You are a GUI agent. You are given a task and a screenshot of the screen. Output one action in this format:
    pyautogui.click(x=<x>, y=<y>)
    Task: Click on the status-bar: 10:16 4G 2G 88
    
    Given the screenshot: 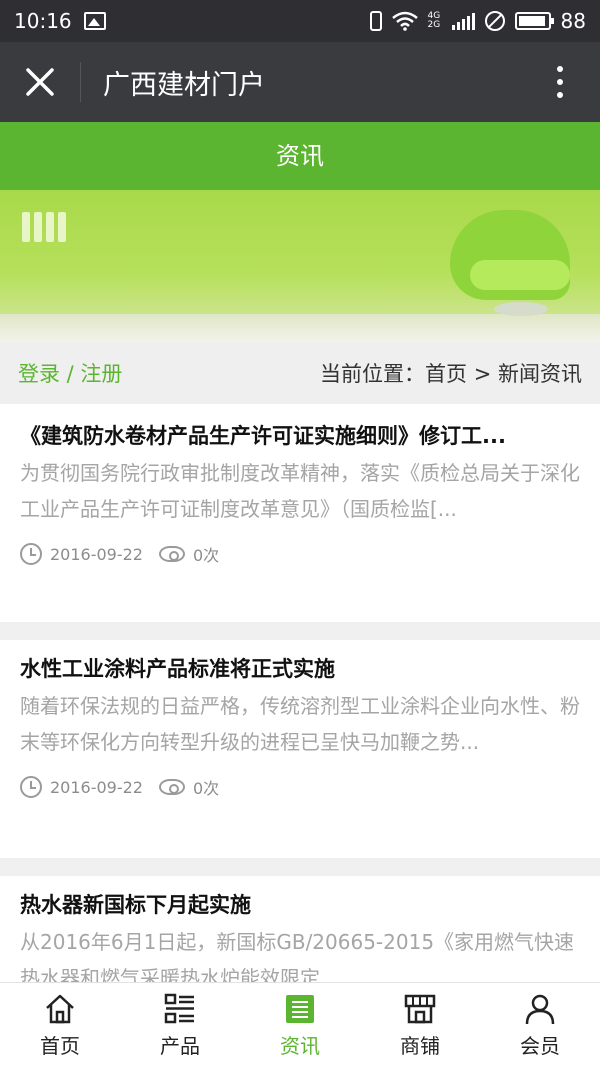 What is the action you would take?
    pyautogui.click(x=300, y=21)
    